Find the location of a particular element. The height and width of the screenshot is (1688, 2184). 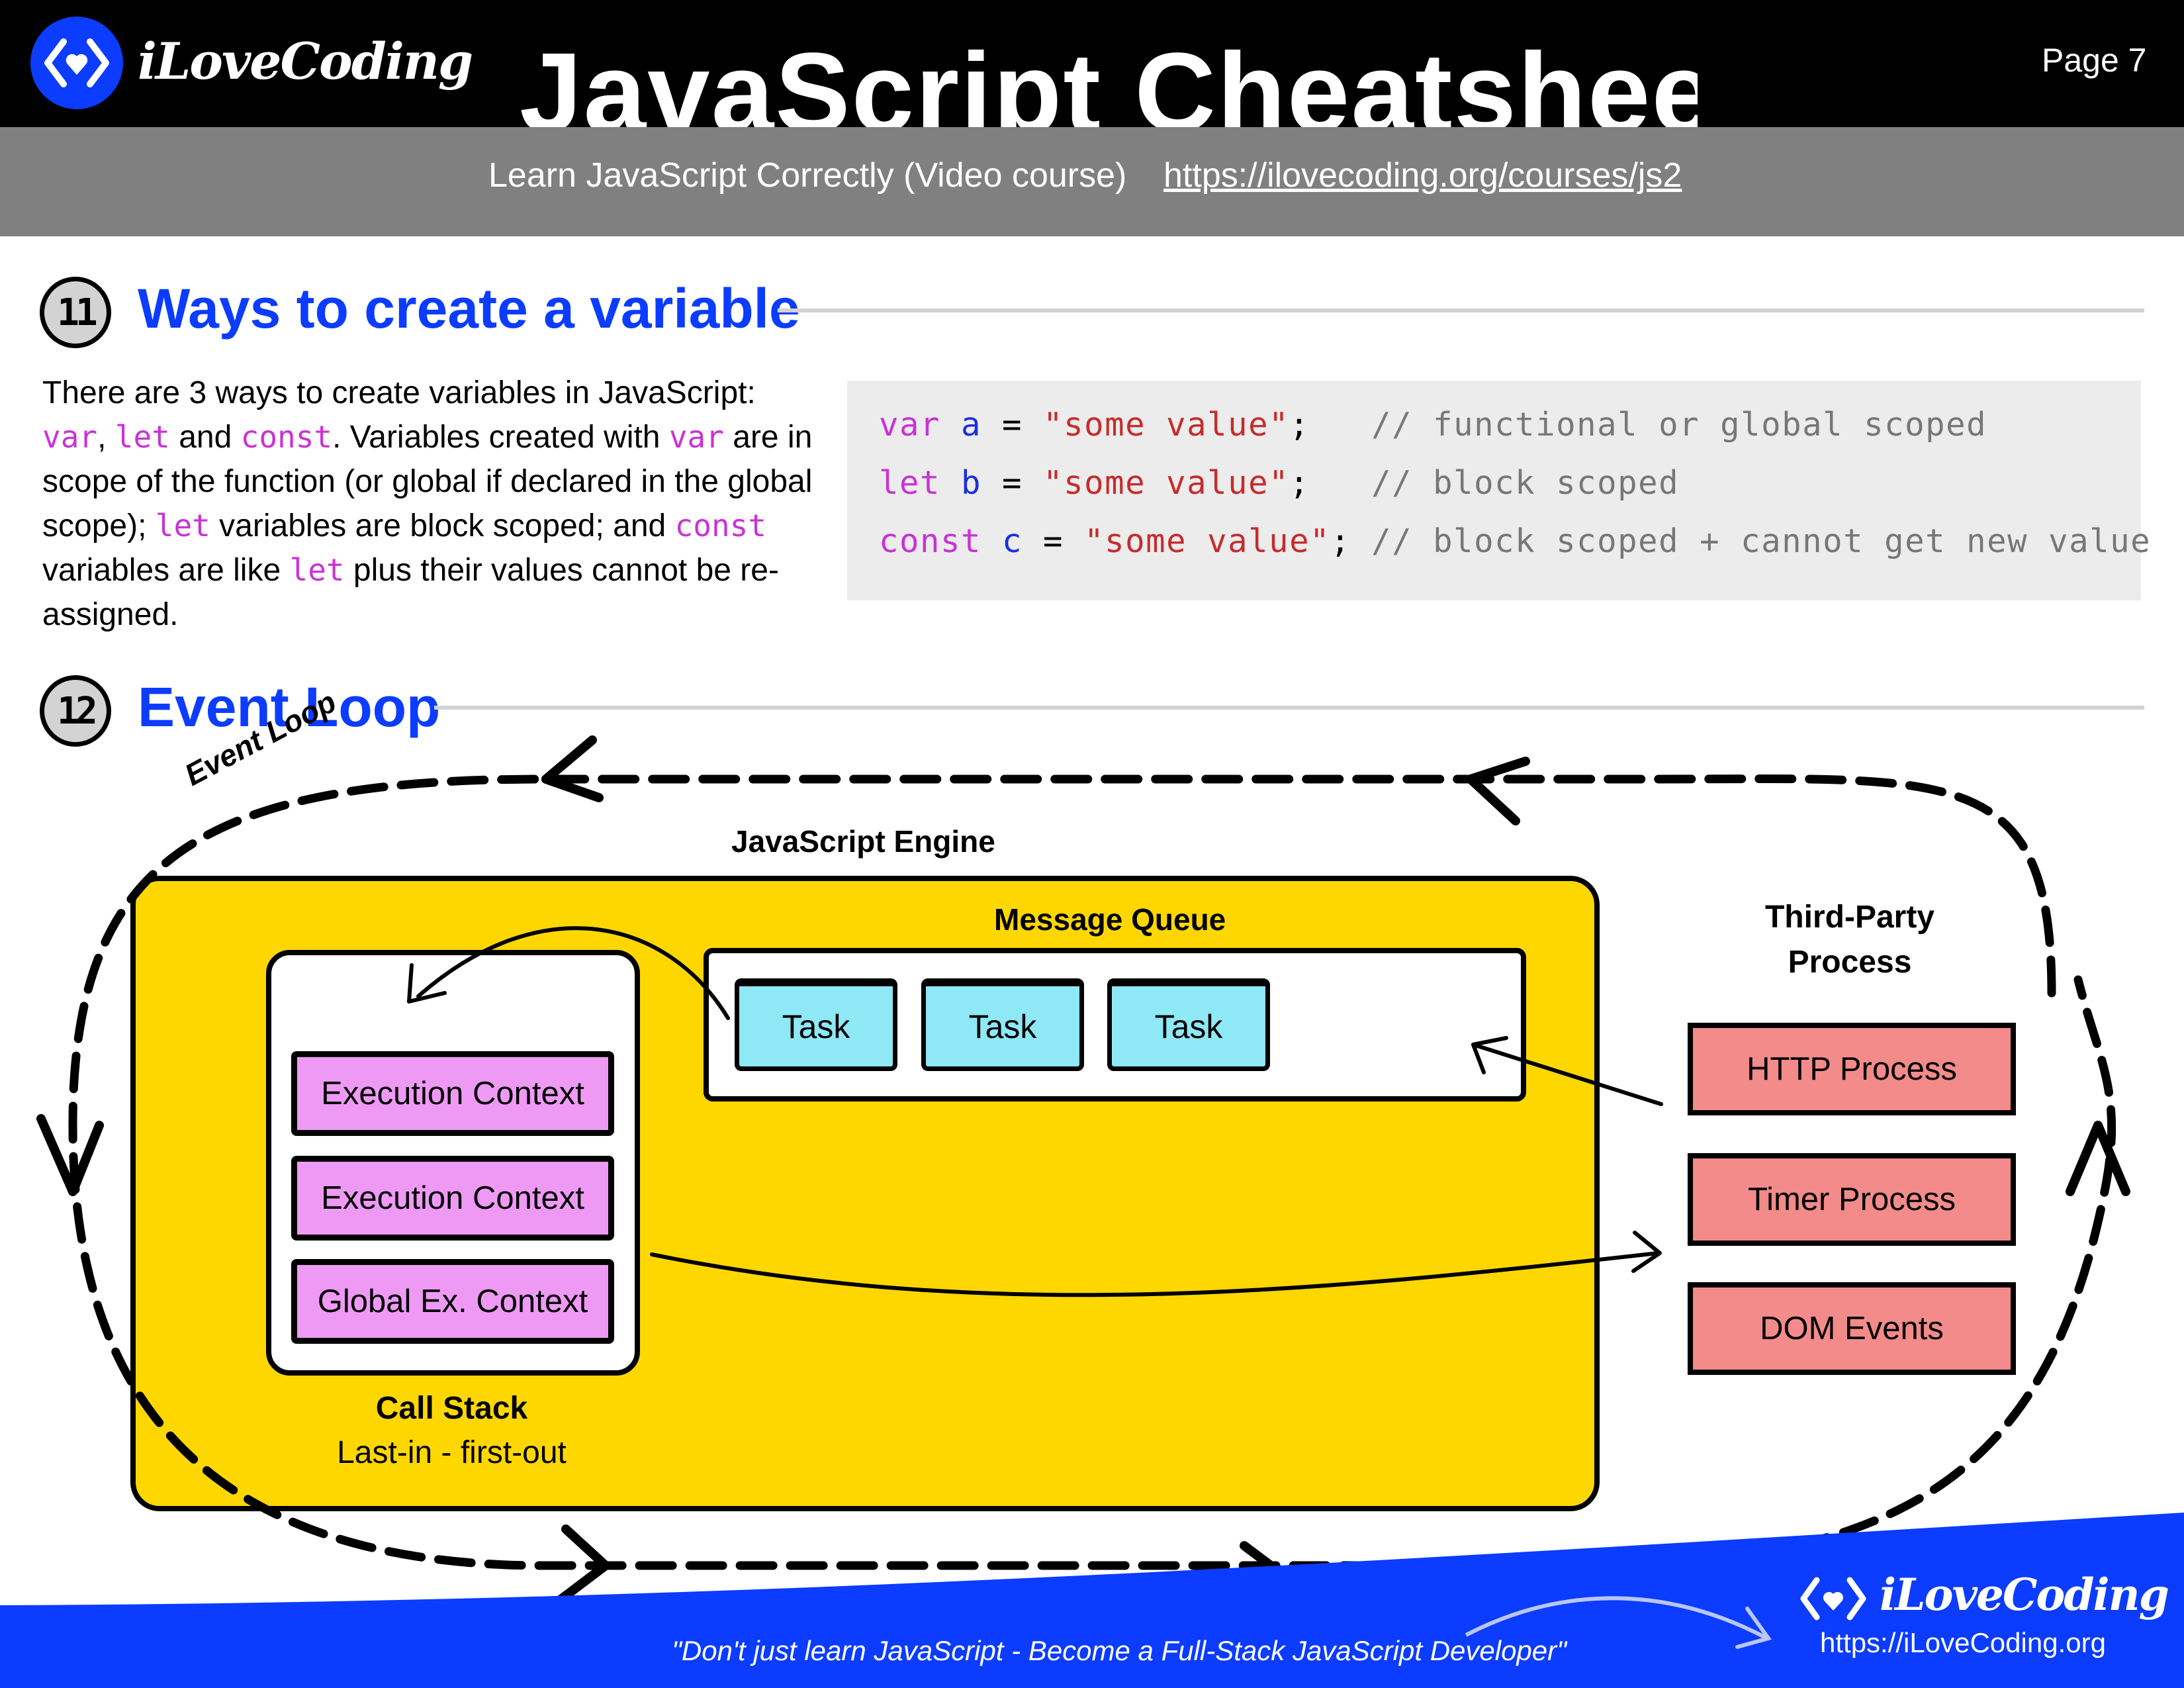

call-stack-label: Call Stack is located at coordinates (451, 1408).